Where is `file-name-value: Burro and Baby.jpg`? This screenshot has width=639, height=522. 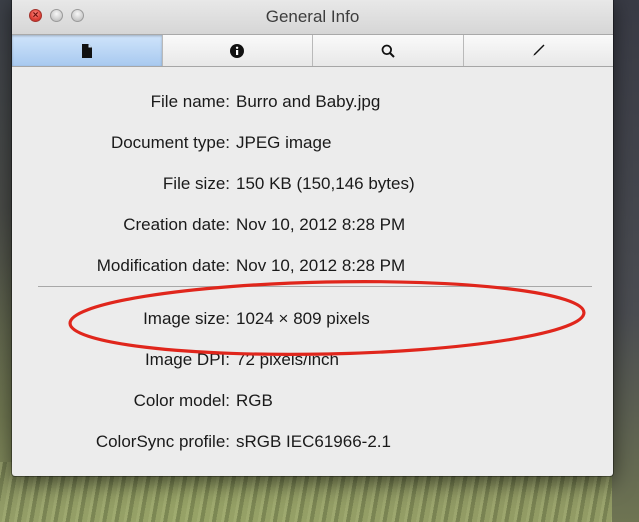
file-name-value: Burro and Baby.jpg is located at coordinates (308, 101).